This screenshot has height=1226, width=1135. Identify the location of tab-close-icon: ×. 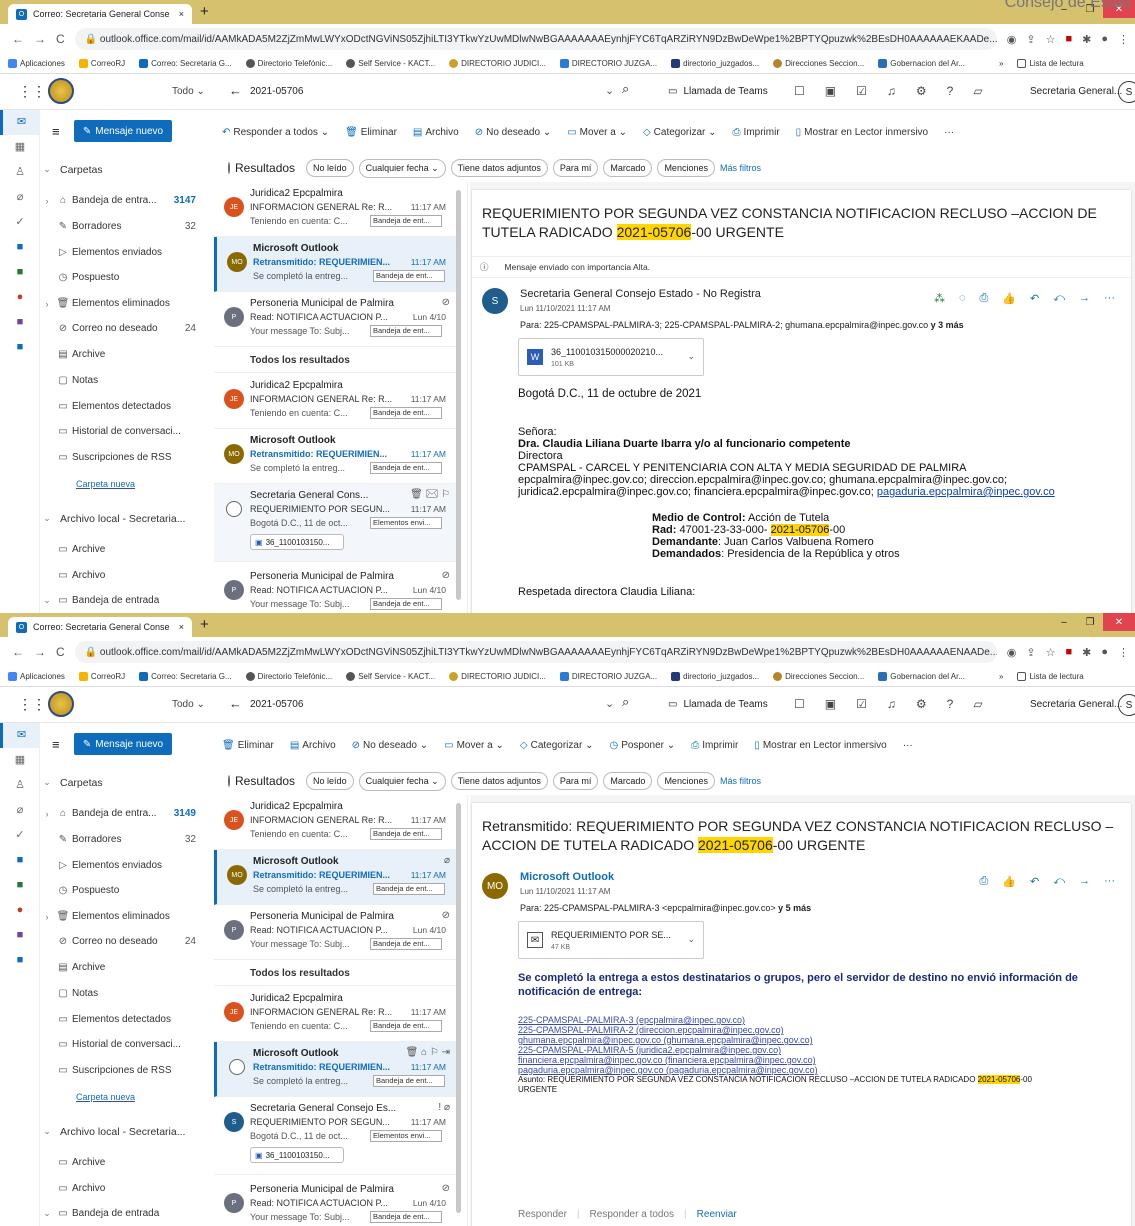
(181, 14).